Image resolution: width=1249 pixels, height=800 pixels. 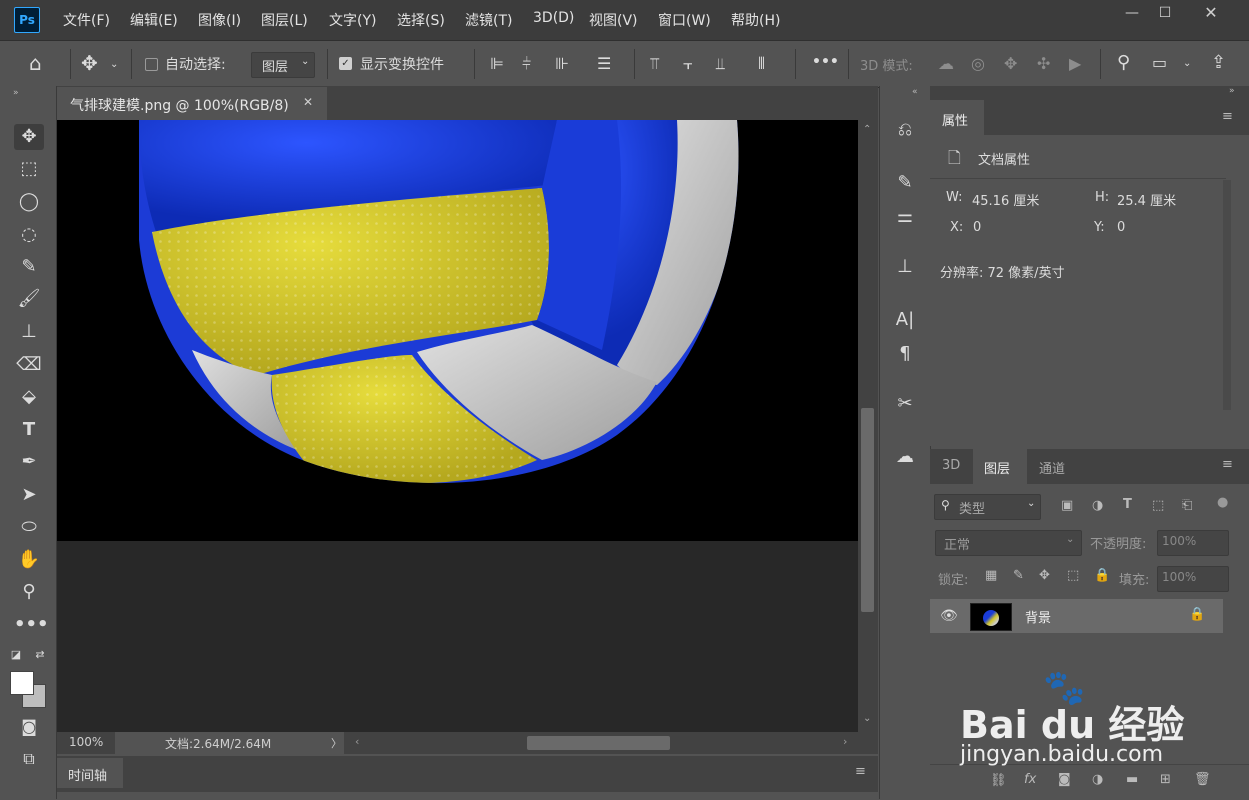 What do you see at coordinates (905, 217) in the screenshot?
I see `adjustments-icon: ⚌` at bounding box center [905, 217].